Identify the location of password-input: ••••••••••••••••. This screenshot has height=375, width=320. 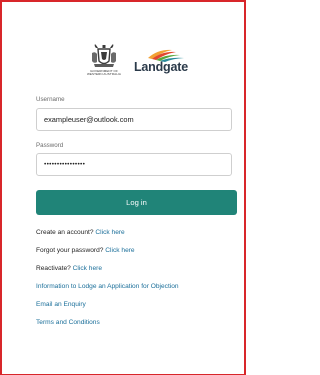
(134, 164).